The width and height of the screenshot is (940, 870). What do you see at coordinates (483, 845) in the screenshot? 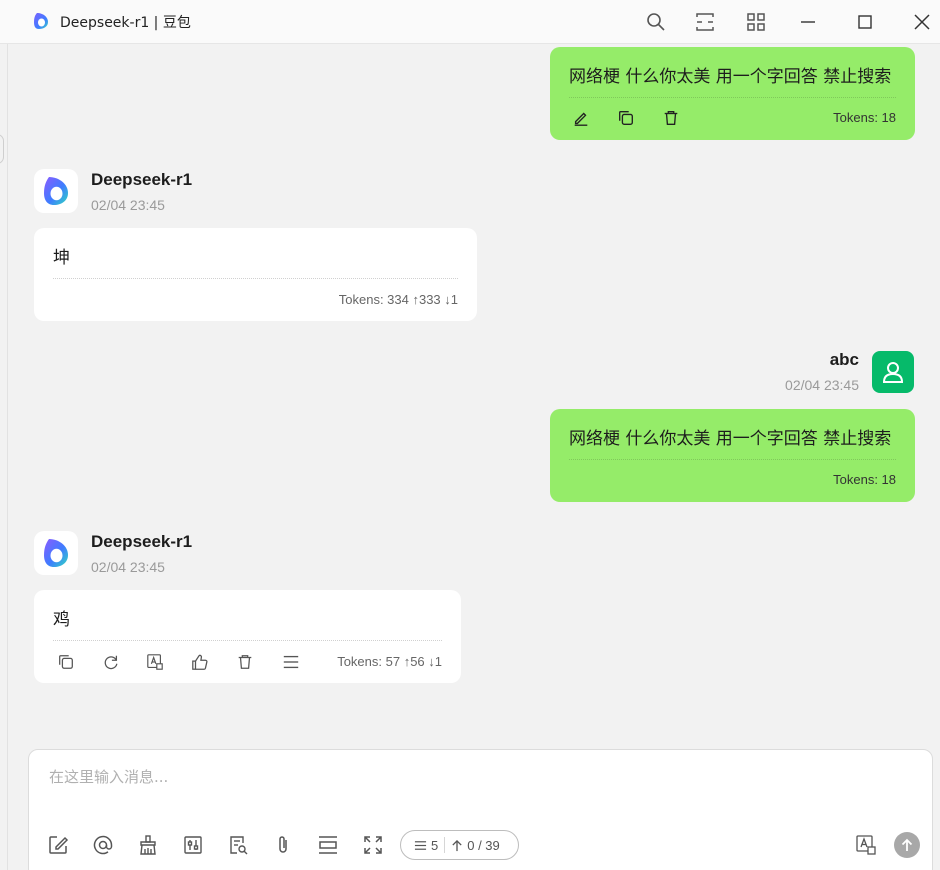
I see `token-counter-value: 0 / 39` at bounding box center [483, 845].